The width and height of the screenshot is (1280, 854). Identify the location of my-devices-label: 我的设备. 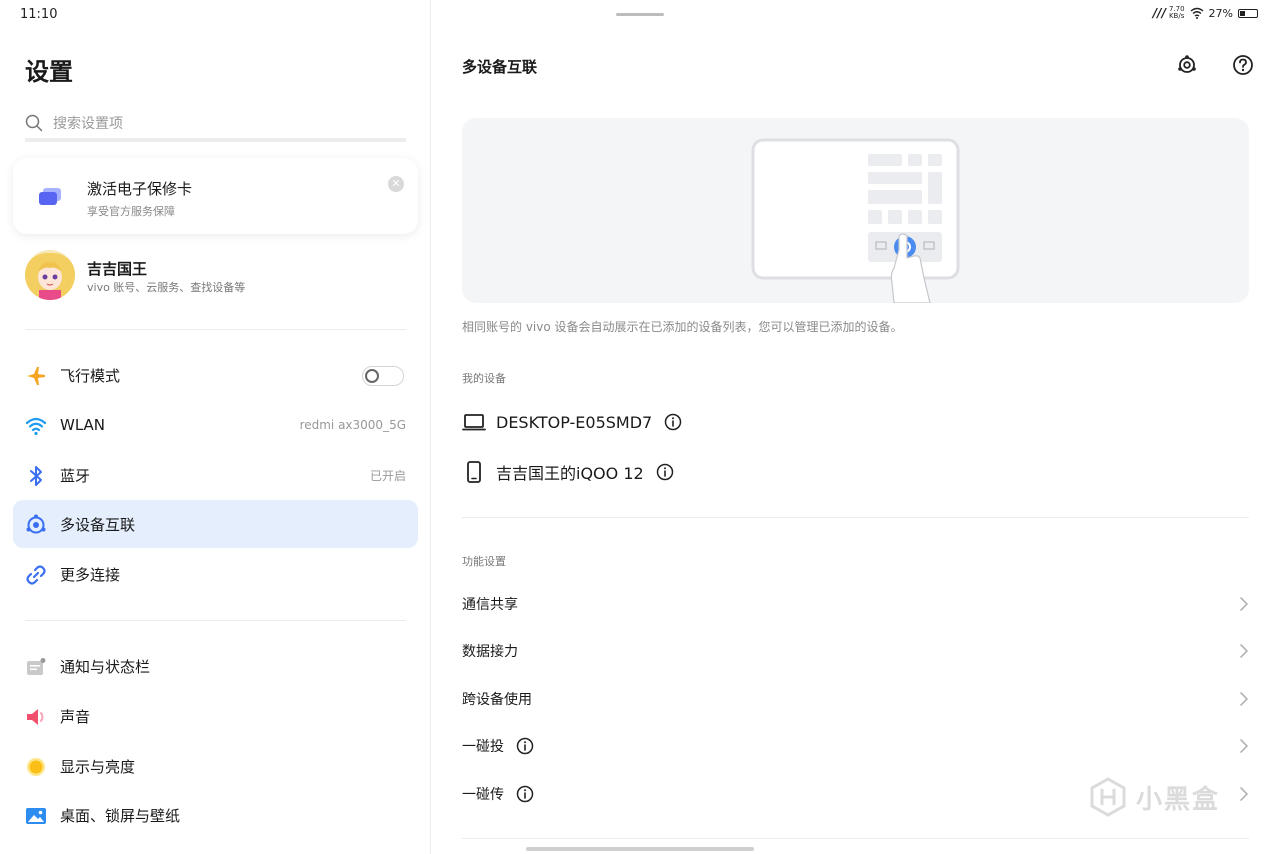
(484, 378).